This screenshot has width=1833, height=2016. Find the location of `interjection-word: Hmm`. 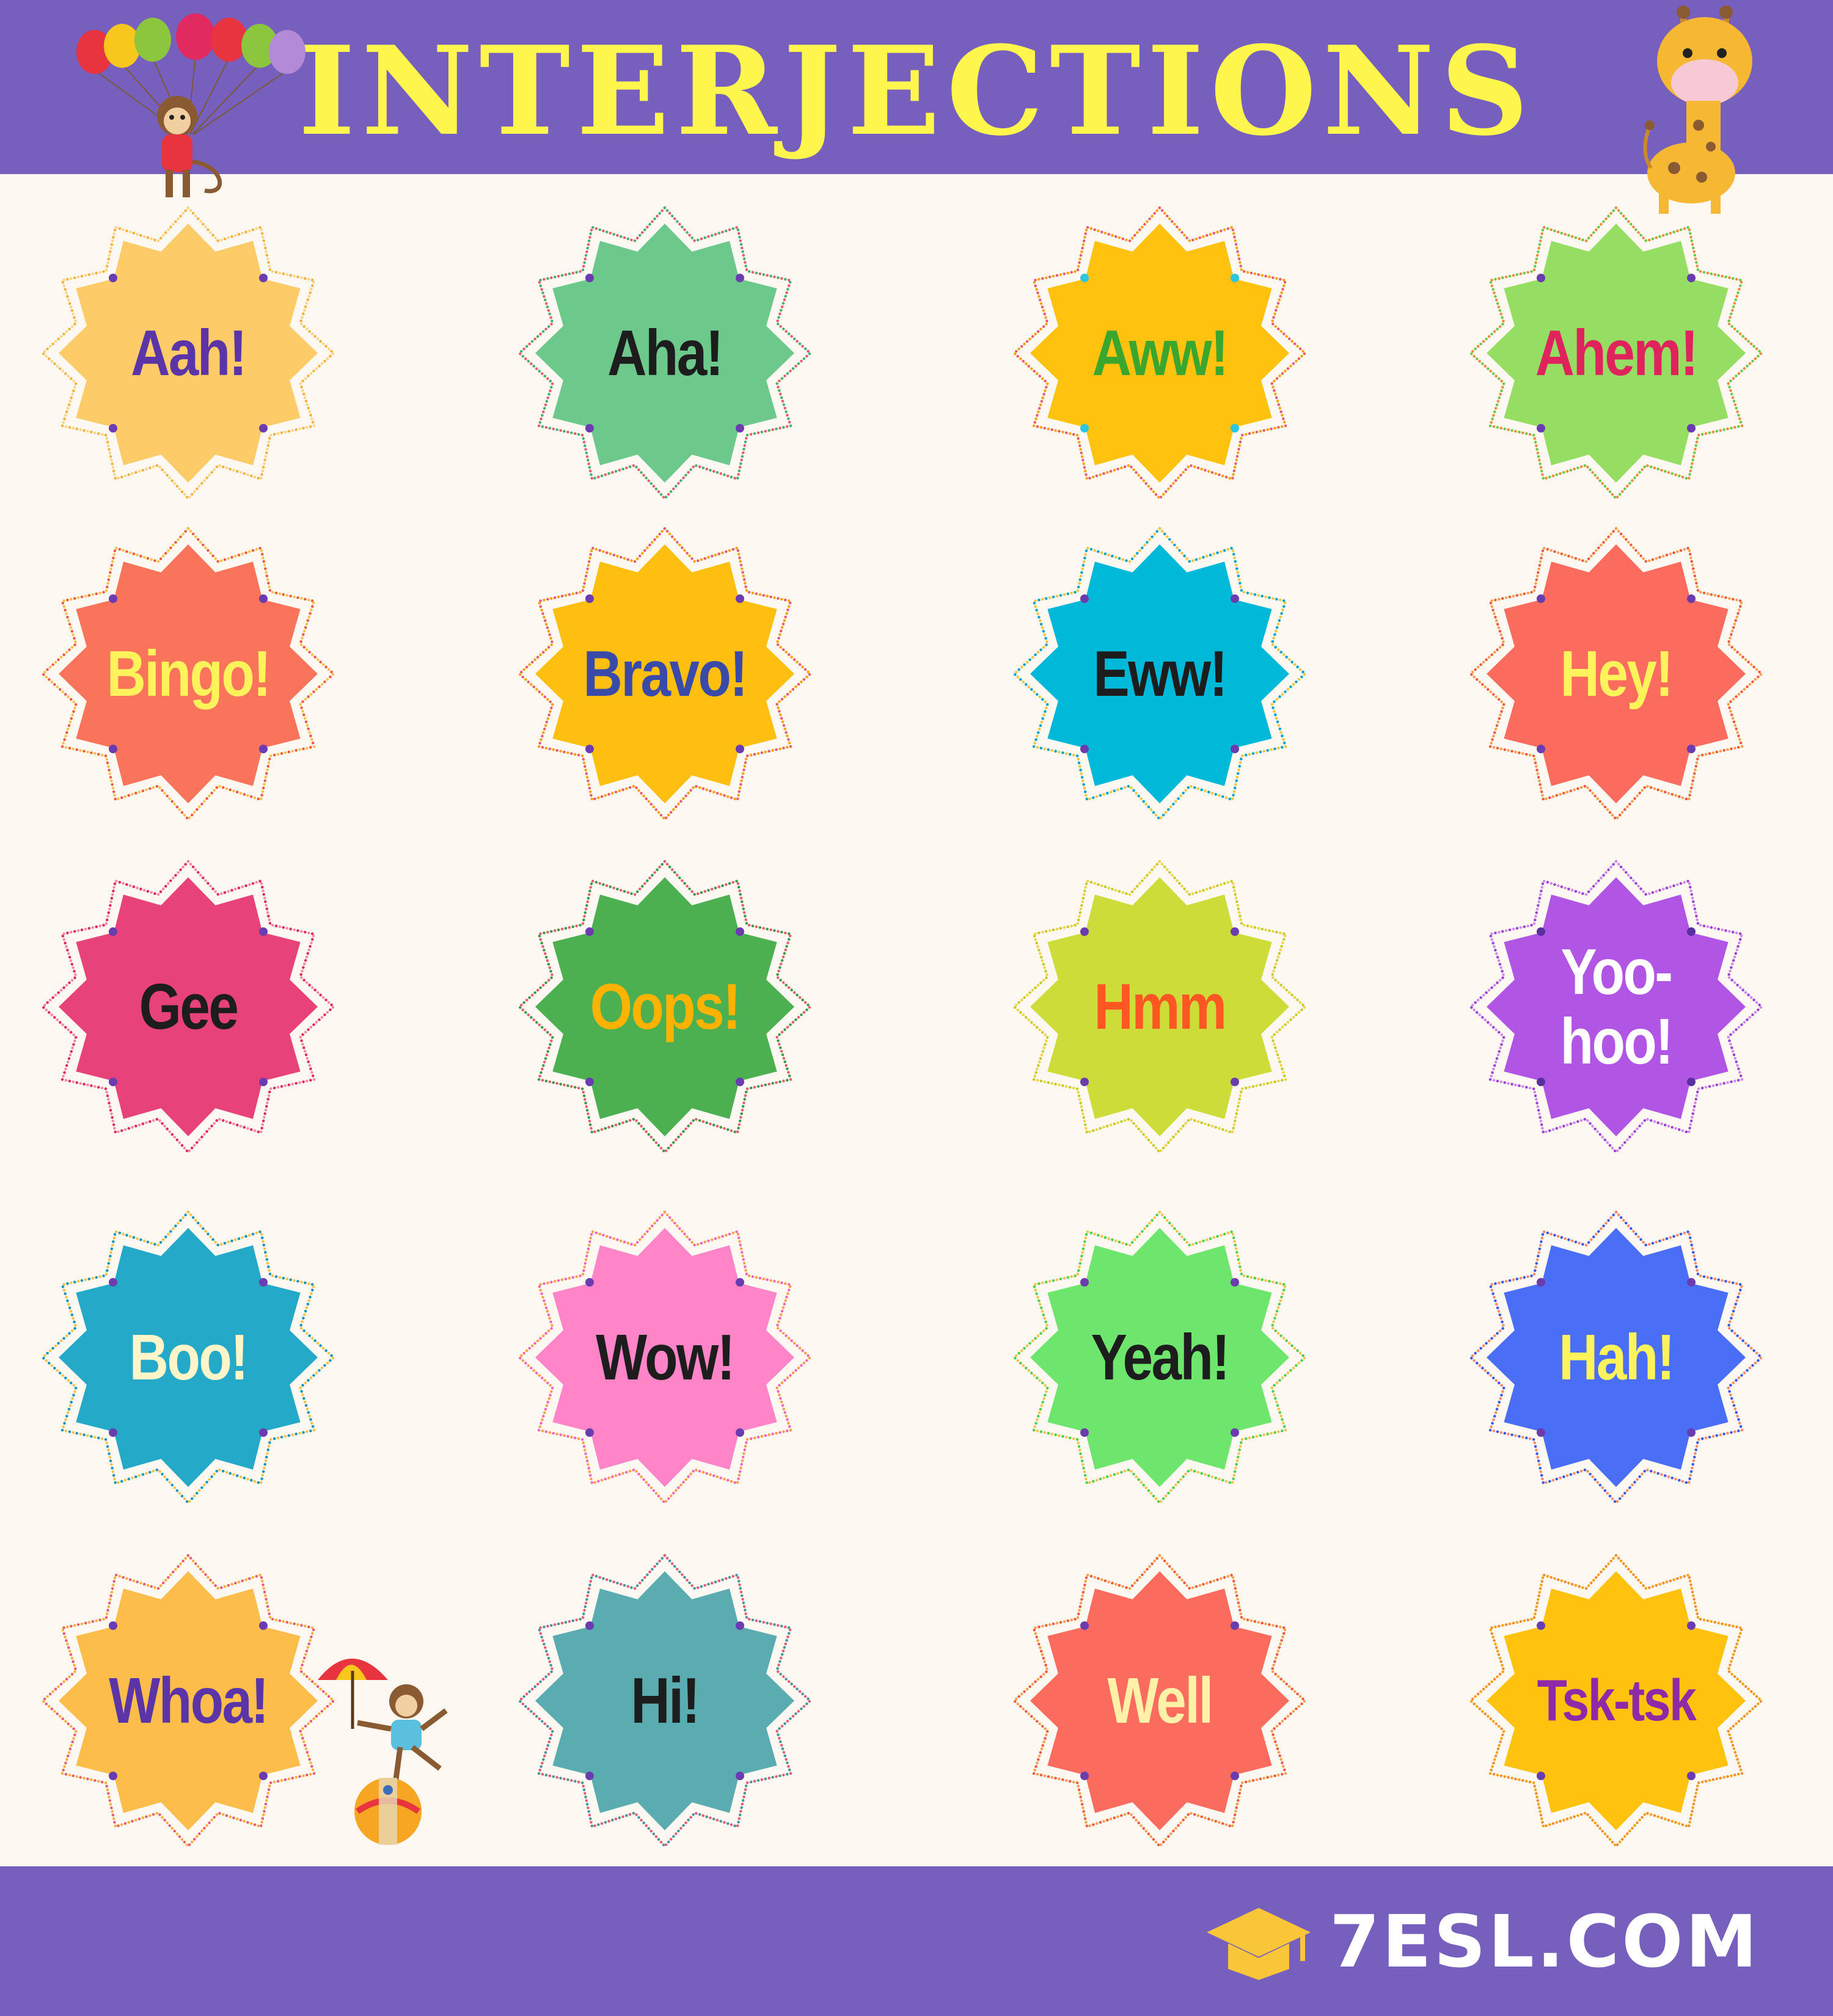

interjection-word: Hmm is located at coordinates (1160, 1007).